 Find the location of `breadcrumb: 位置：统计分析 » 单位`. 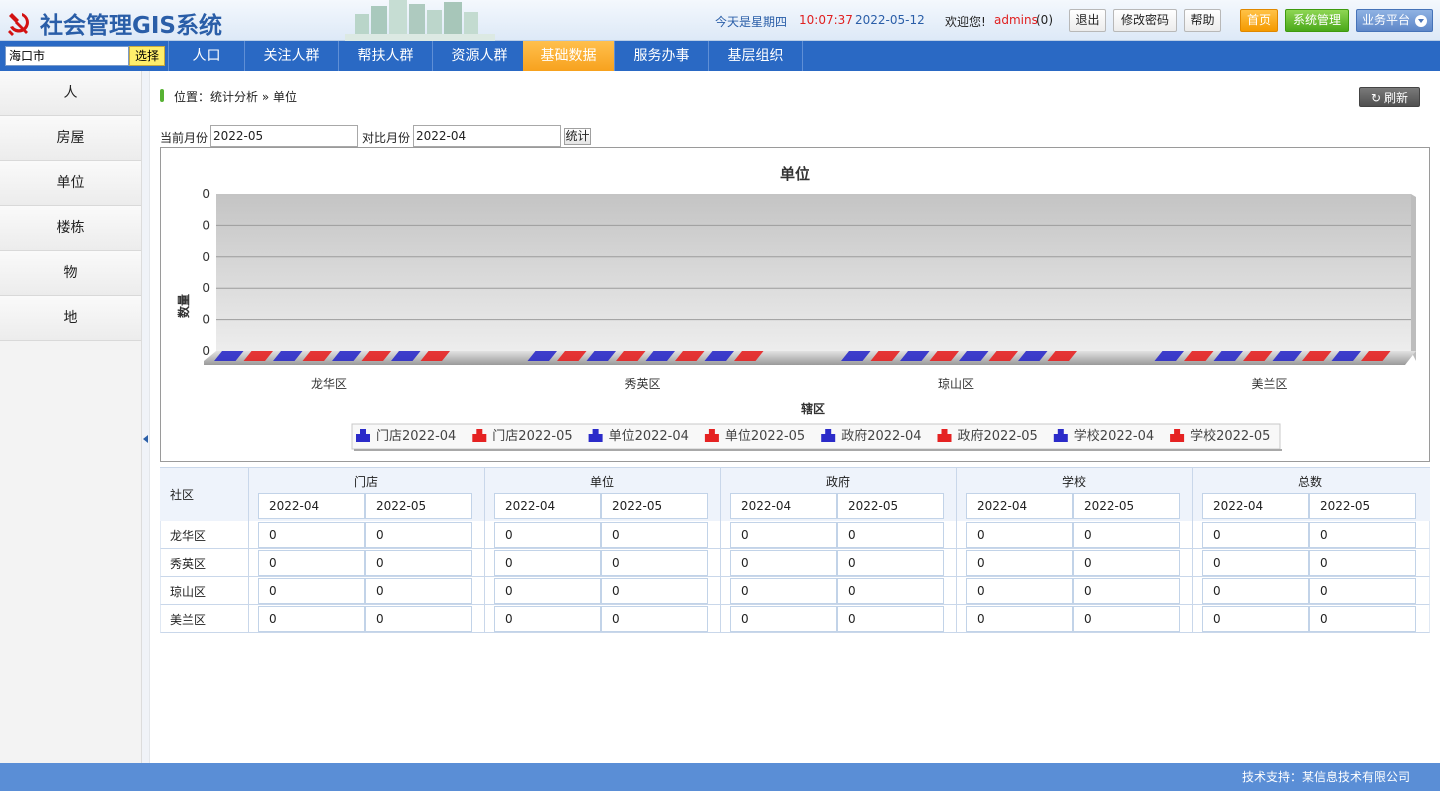

breadcrumb: 位置：统计分析 » 单位 is located at coordinates (235, 97).